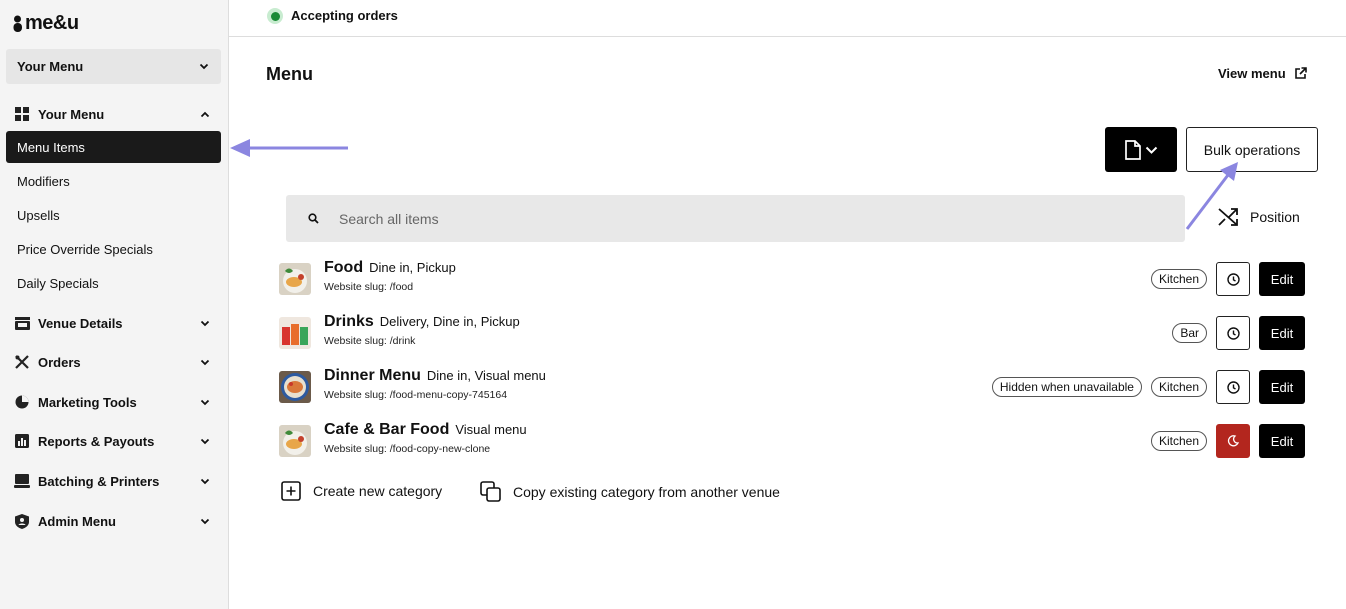  Describe the element at coordinates (372, 375) in the screenshot. I see `category-name: Dinner Menu` at that location.